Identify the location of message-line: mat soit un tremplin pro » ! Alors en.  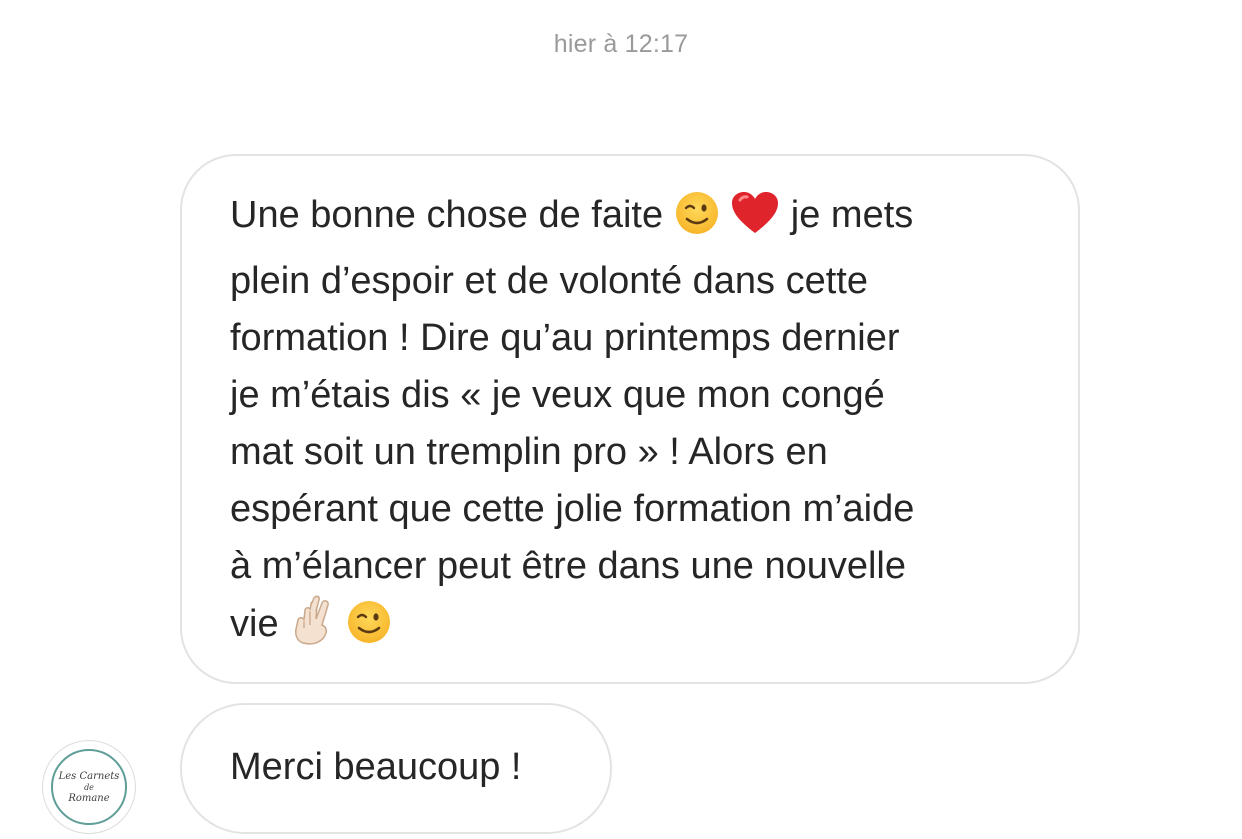
(529, 452).